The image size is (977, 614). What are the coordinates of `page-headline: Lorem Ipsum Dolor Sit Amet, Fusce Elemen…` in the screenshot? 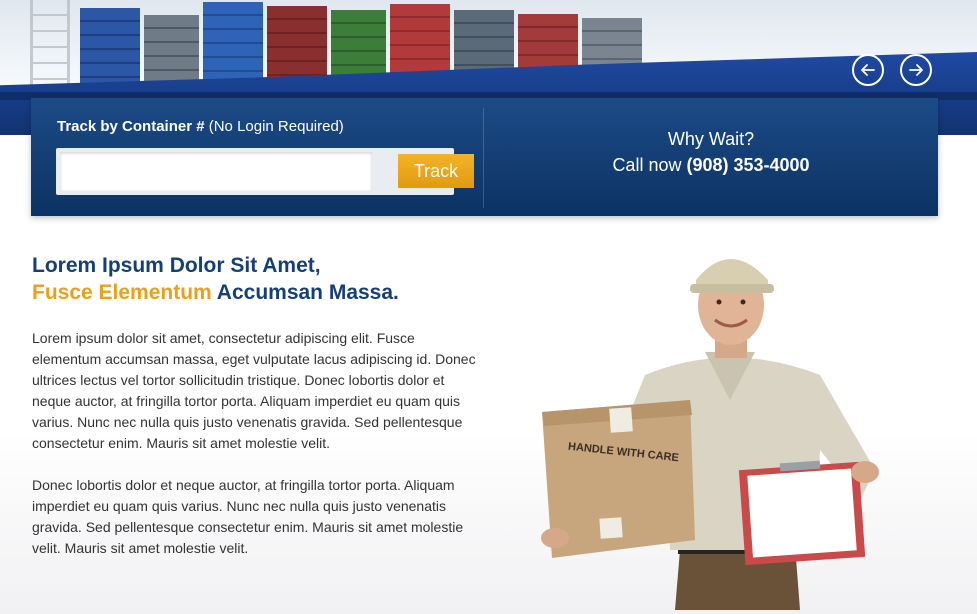 It's located at (257, 279).